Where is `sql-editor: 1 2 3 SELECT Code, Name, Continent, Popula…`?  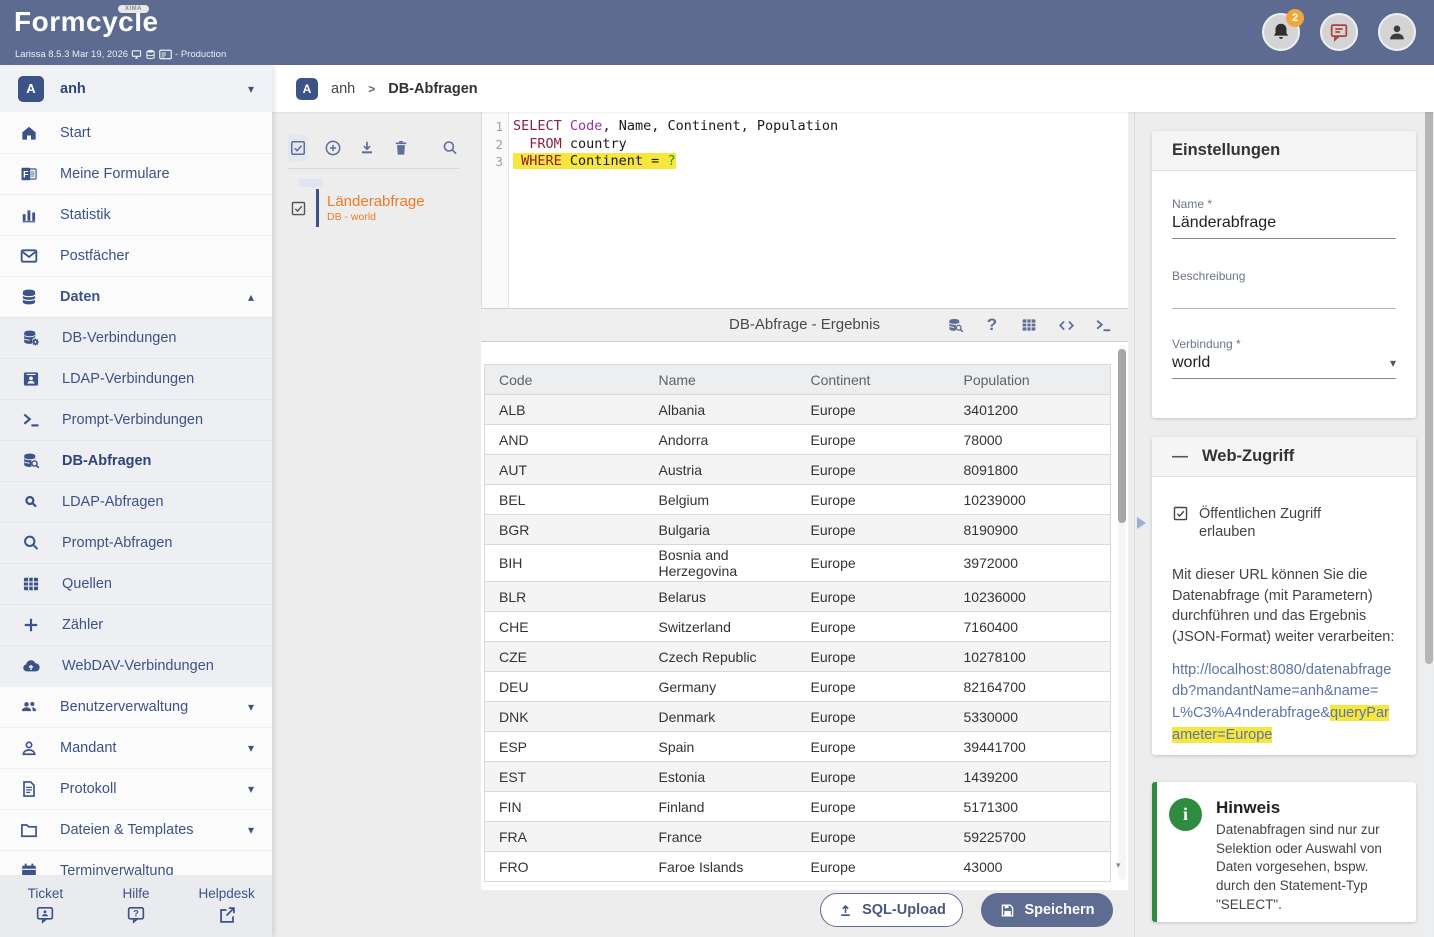 sql-editor: 1 2 3 SELECT Code, Name, Continent, Popula… is located at coordinates (804, 210).